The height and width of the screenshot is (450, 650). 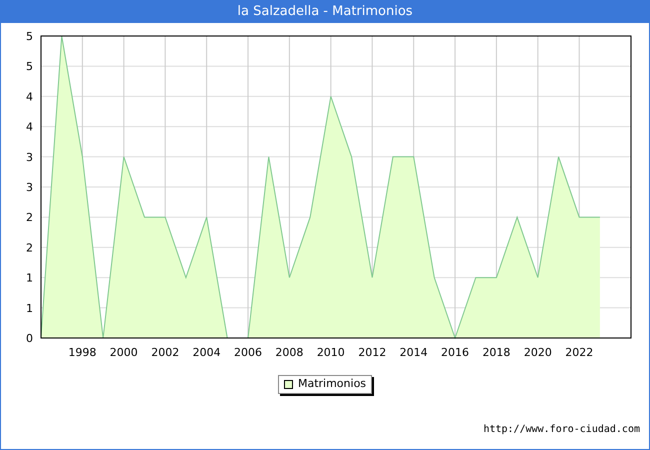 What do you see at coordinates (455, 352) in the screenshot?
I see `x-tick-label: 2016` at bounding box center [455, 352].